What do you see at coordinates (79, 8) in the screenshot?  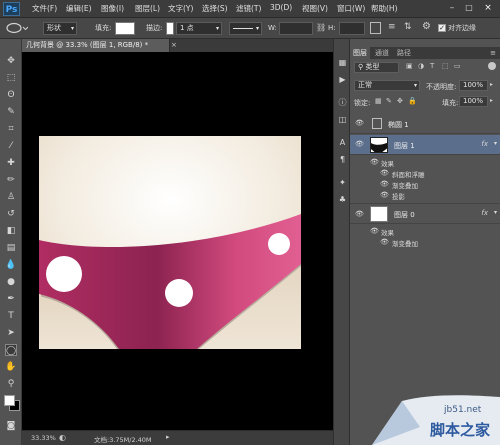 I see `menu-edit: 编辑(E)` at bounding box center [79, 8].